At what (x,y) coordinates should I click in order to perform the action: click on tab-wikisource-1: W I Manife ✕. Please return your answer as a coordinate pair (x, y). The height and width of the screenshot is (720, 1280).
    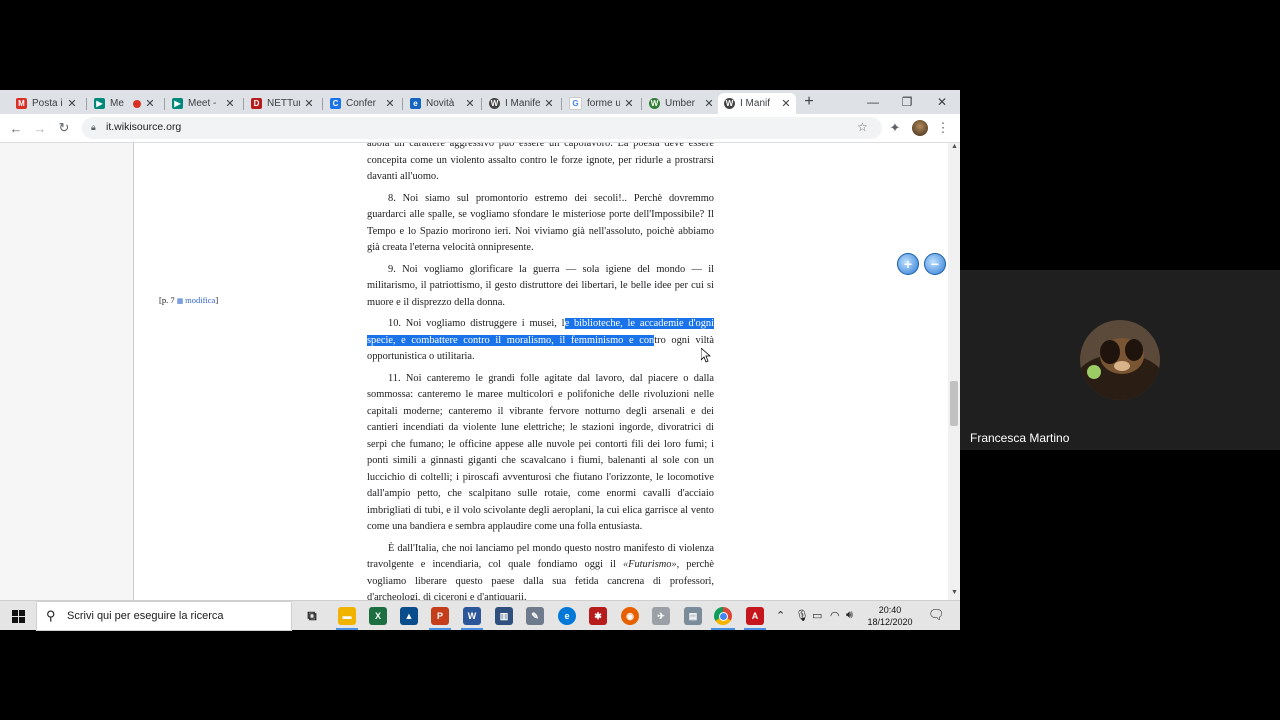
    Looking at the image, I should click on (521, 103).